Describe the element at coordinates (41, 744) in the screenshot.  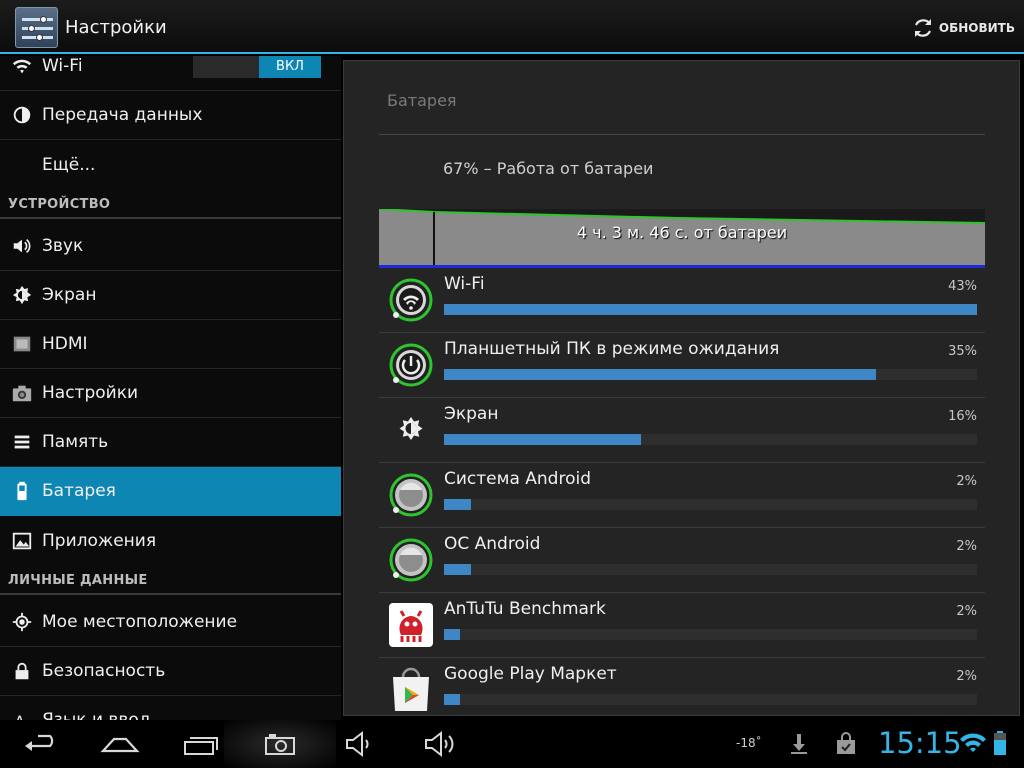
I see `back-button` at that location.